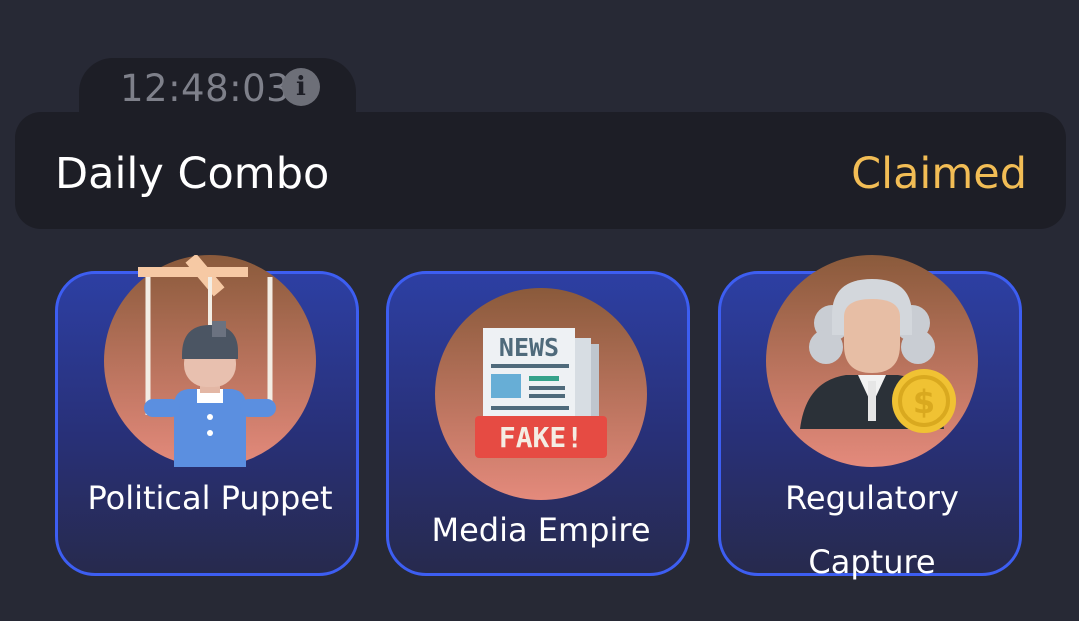  What do you see at coordinates (924, 402) in the screenshot?
I see `coin-dollar-text: $` at bounding box center [924, 402].